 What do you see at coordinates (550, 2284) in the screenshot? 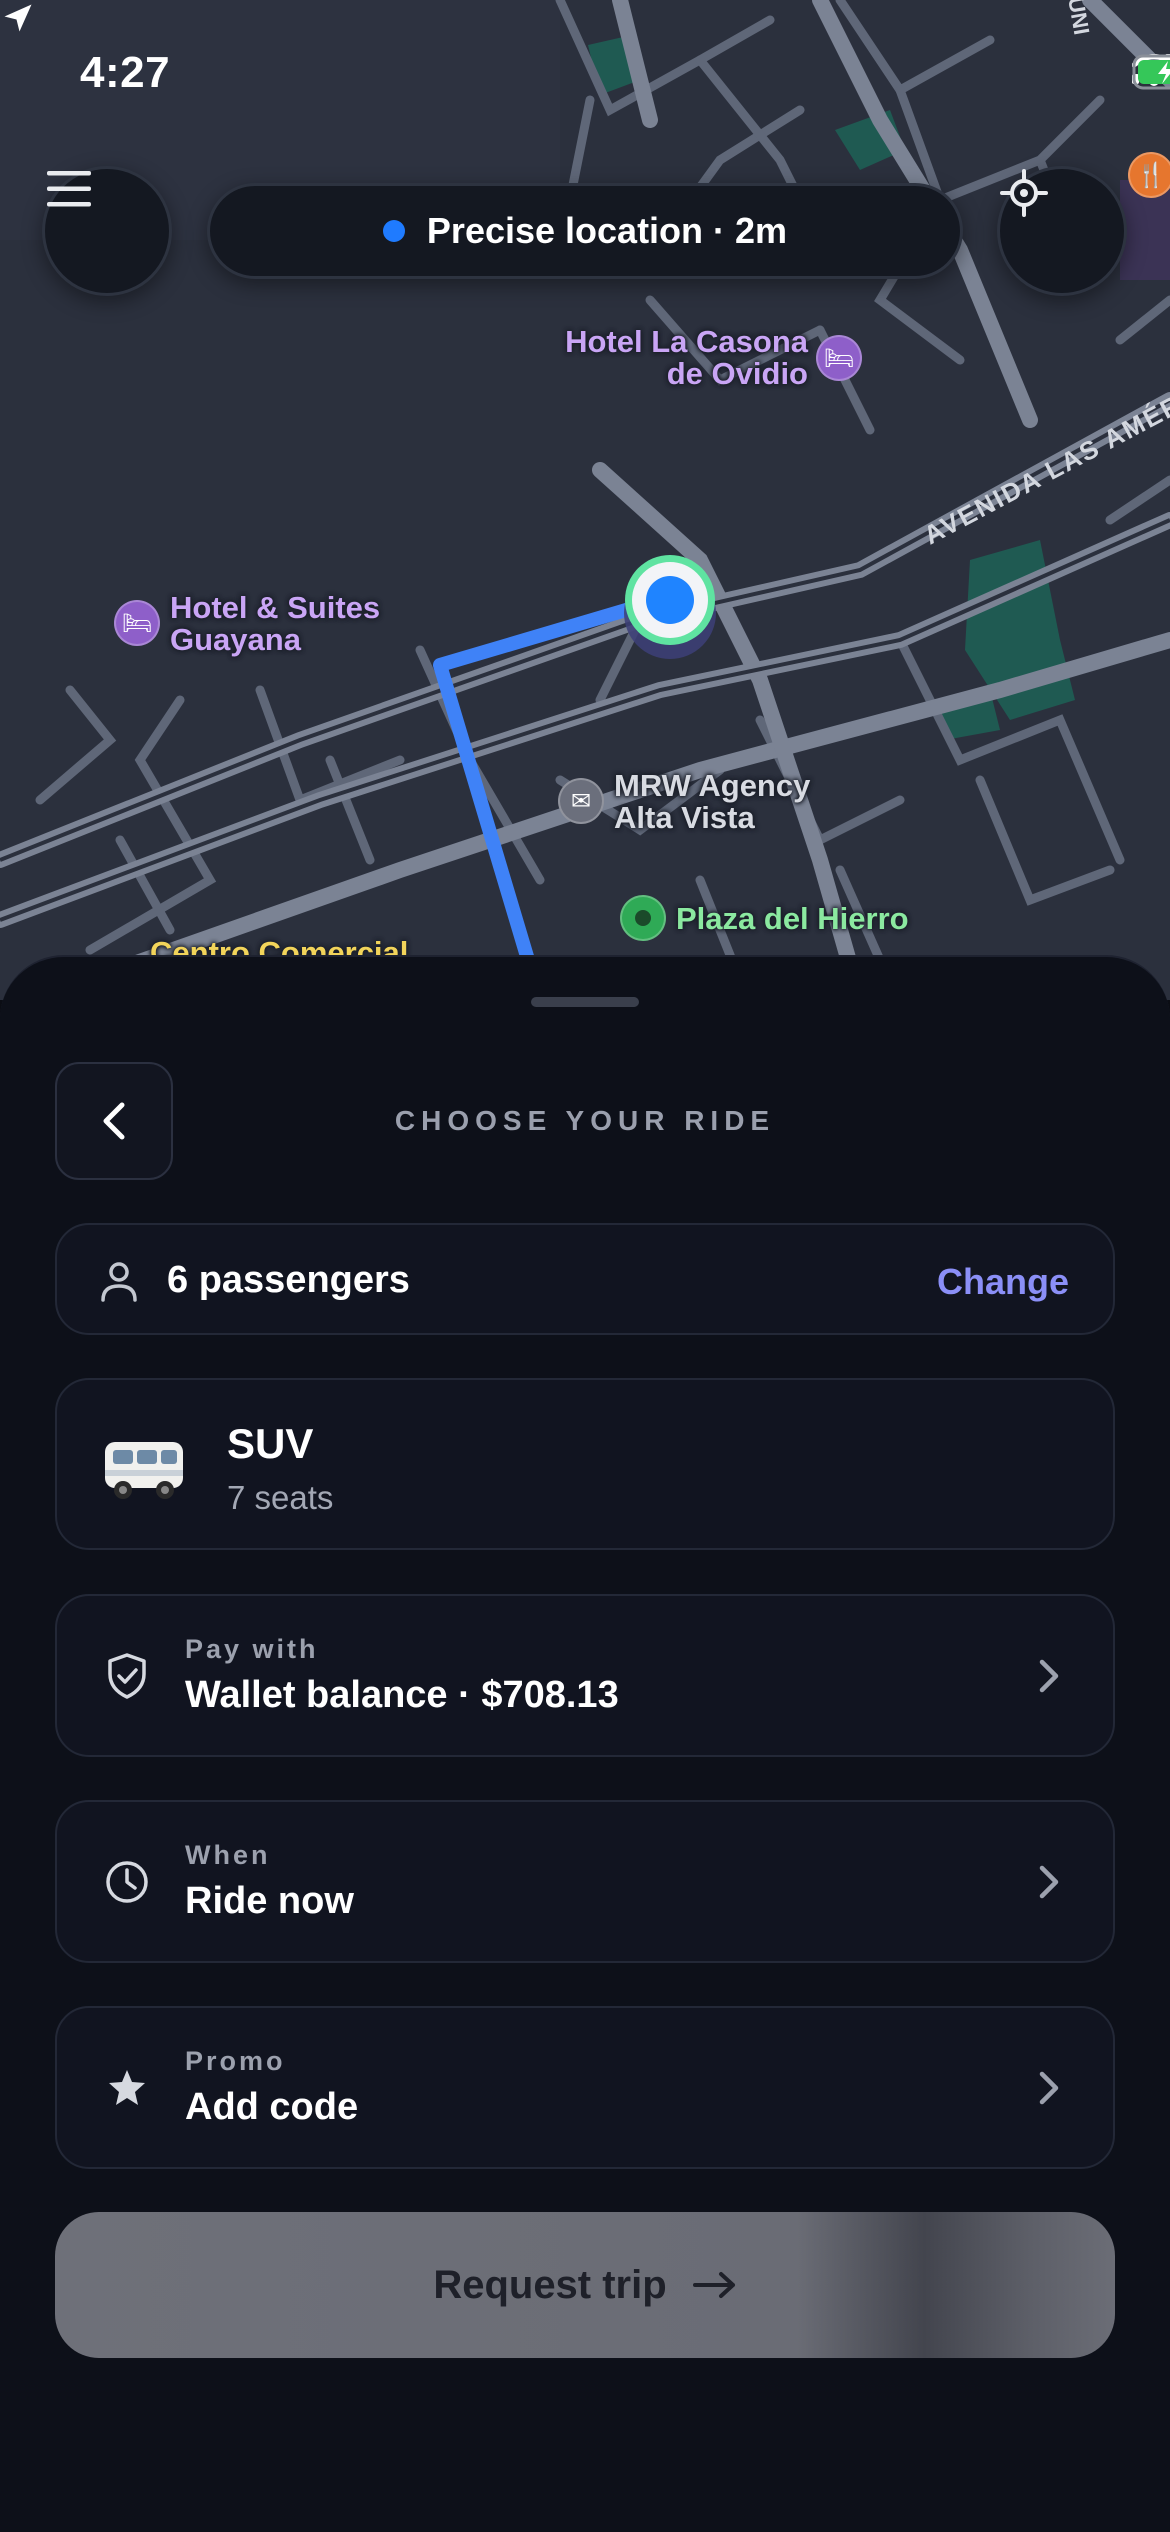
I see `request-trip-label: Request trip` at bounding box center [550, 2284].